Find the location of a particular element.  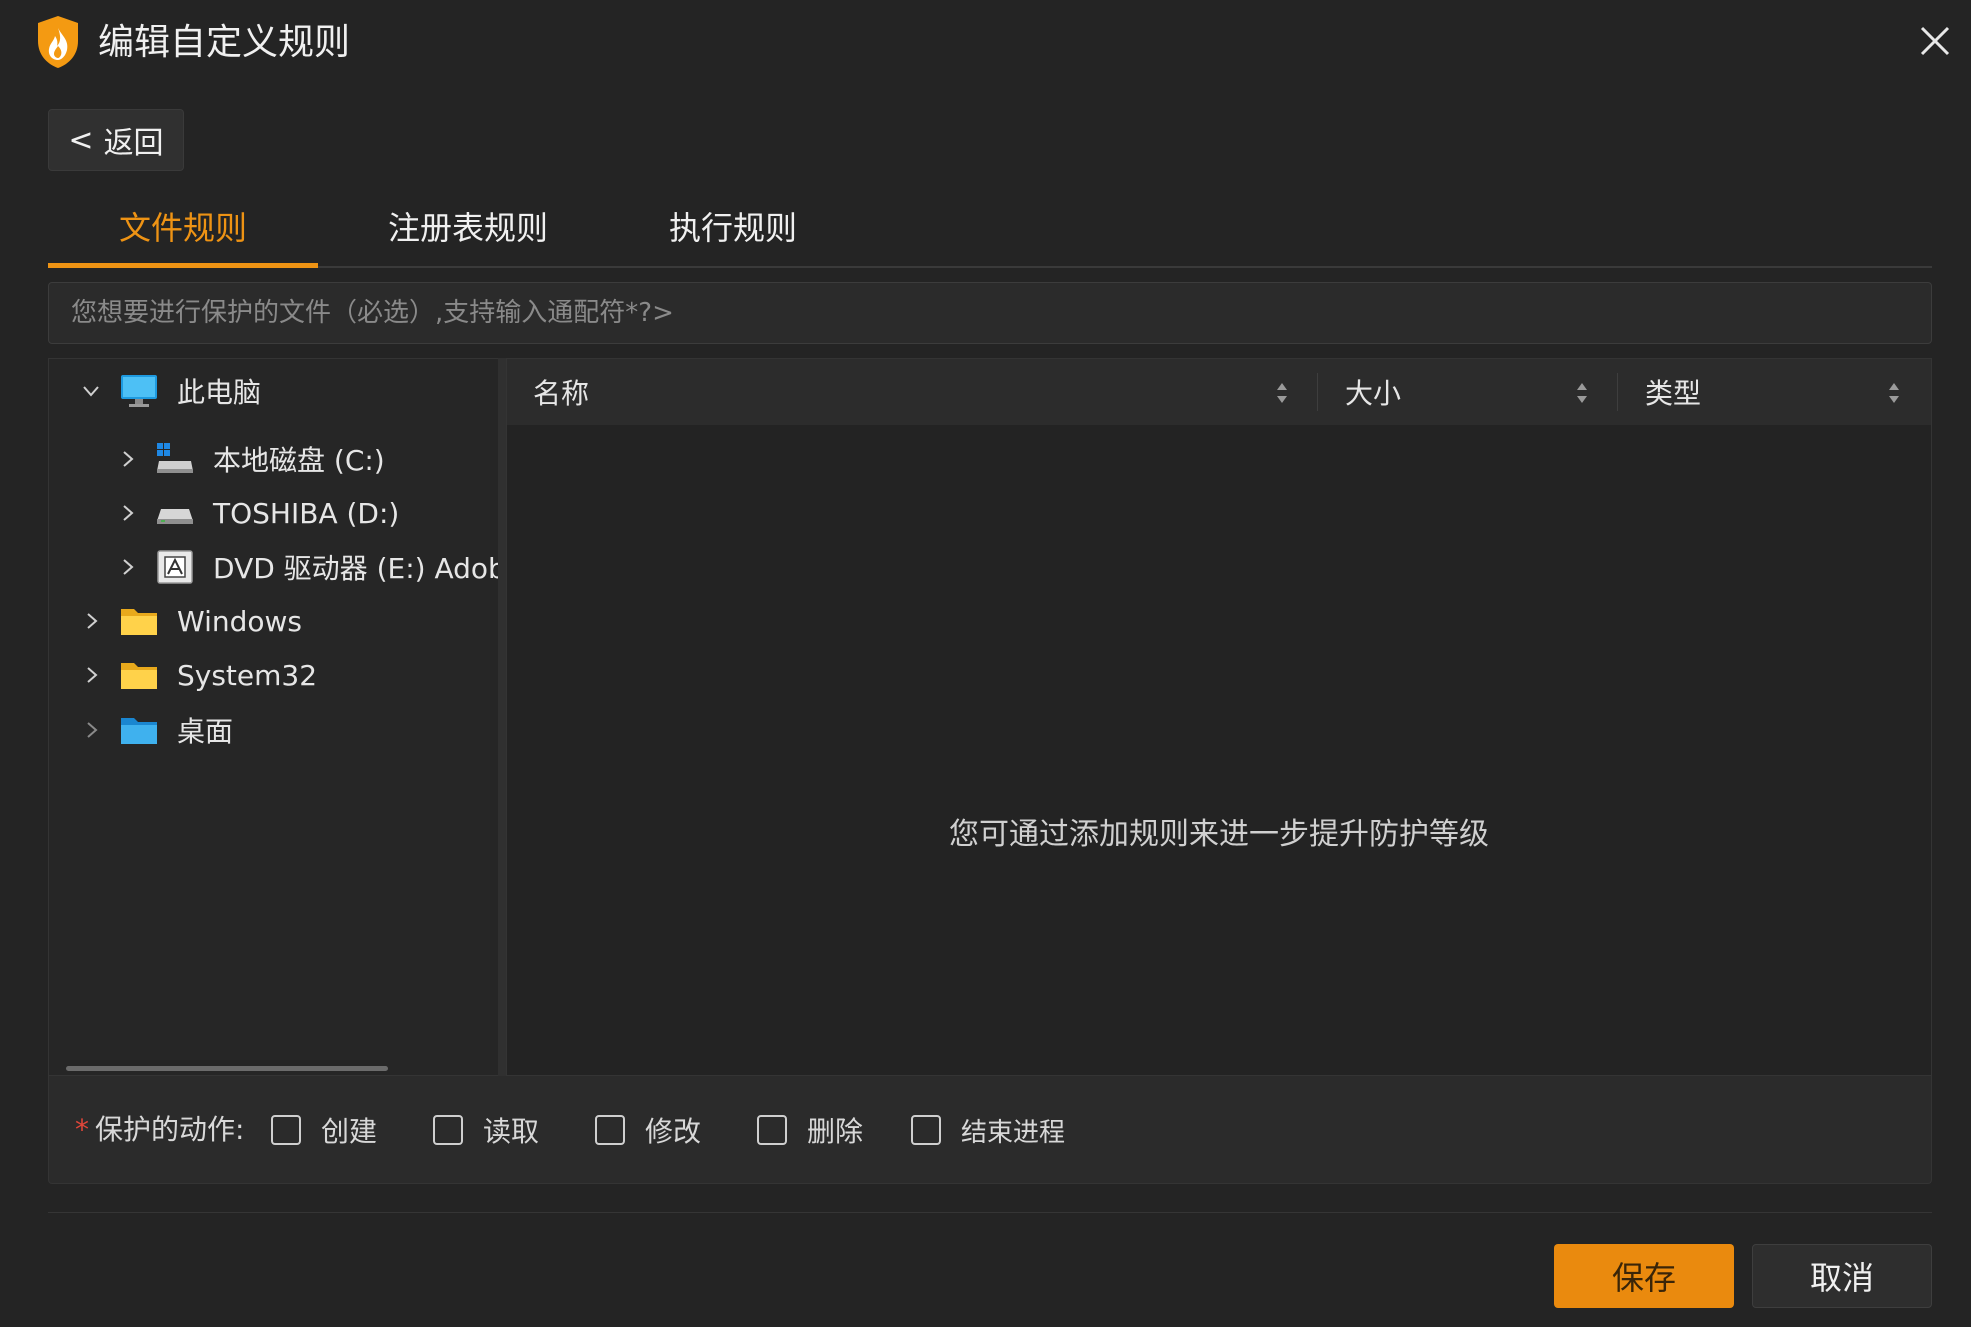

chevron-left-icon: < is located at coordinates (81, 140).